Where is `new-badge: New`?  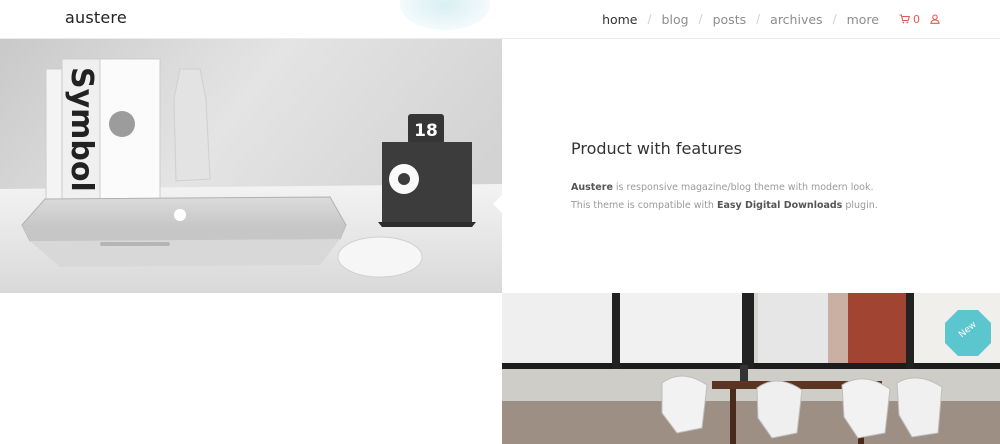
new-badge: New is located at coordinates (968, 333).